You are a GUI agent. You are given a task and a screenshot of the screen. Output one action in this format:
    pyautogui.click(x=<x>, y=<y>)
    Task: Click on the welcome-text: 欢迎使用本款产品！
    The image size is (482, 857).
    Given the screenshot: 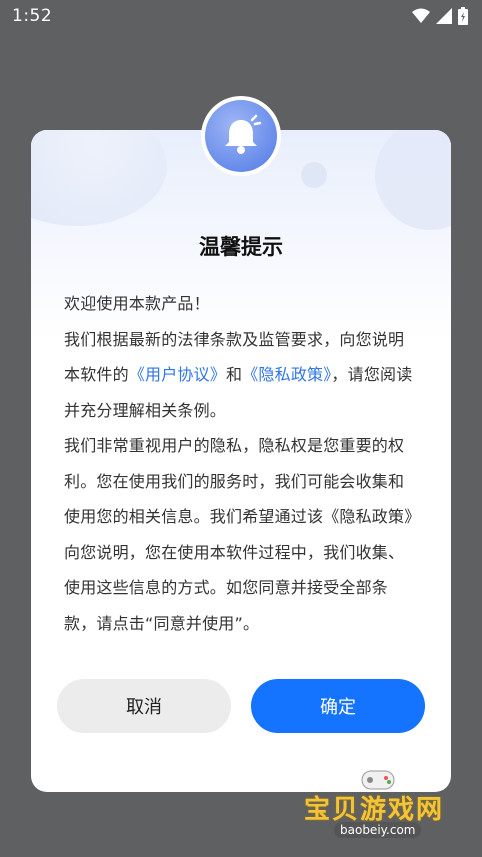 What is the action you would take?
    pyautogui.click(x=137, y=303)
    